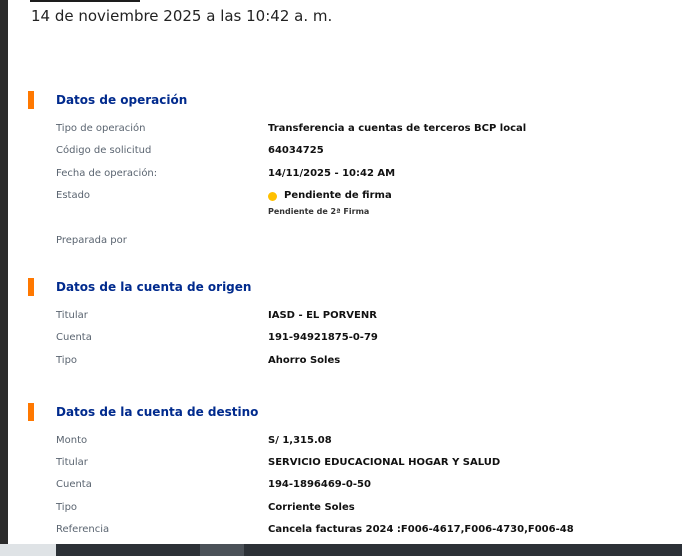 The width and height of the screenshot is (682, 556). I want to click on label-origen-titular: Titular, so click(72, 315).